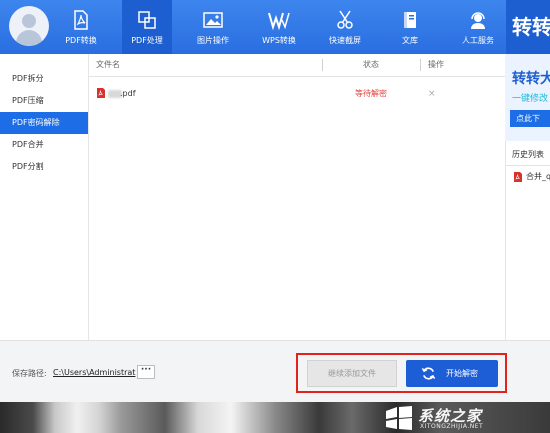 The height and width of the screenshot is (433, 550). I want to click on avatar-head, so click(29, 21).